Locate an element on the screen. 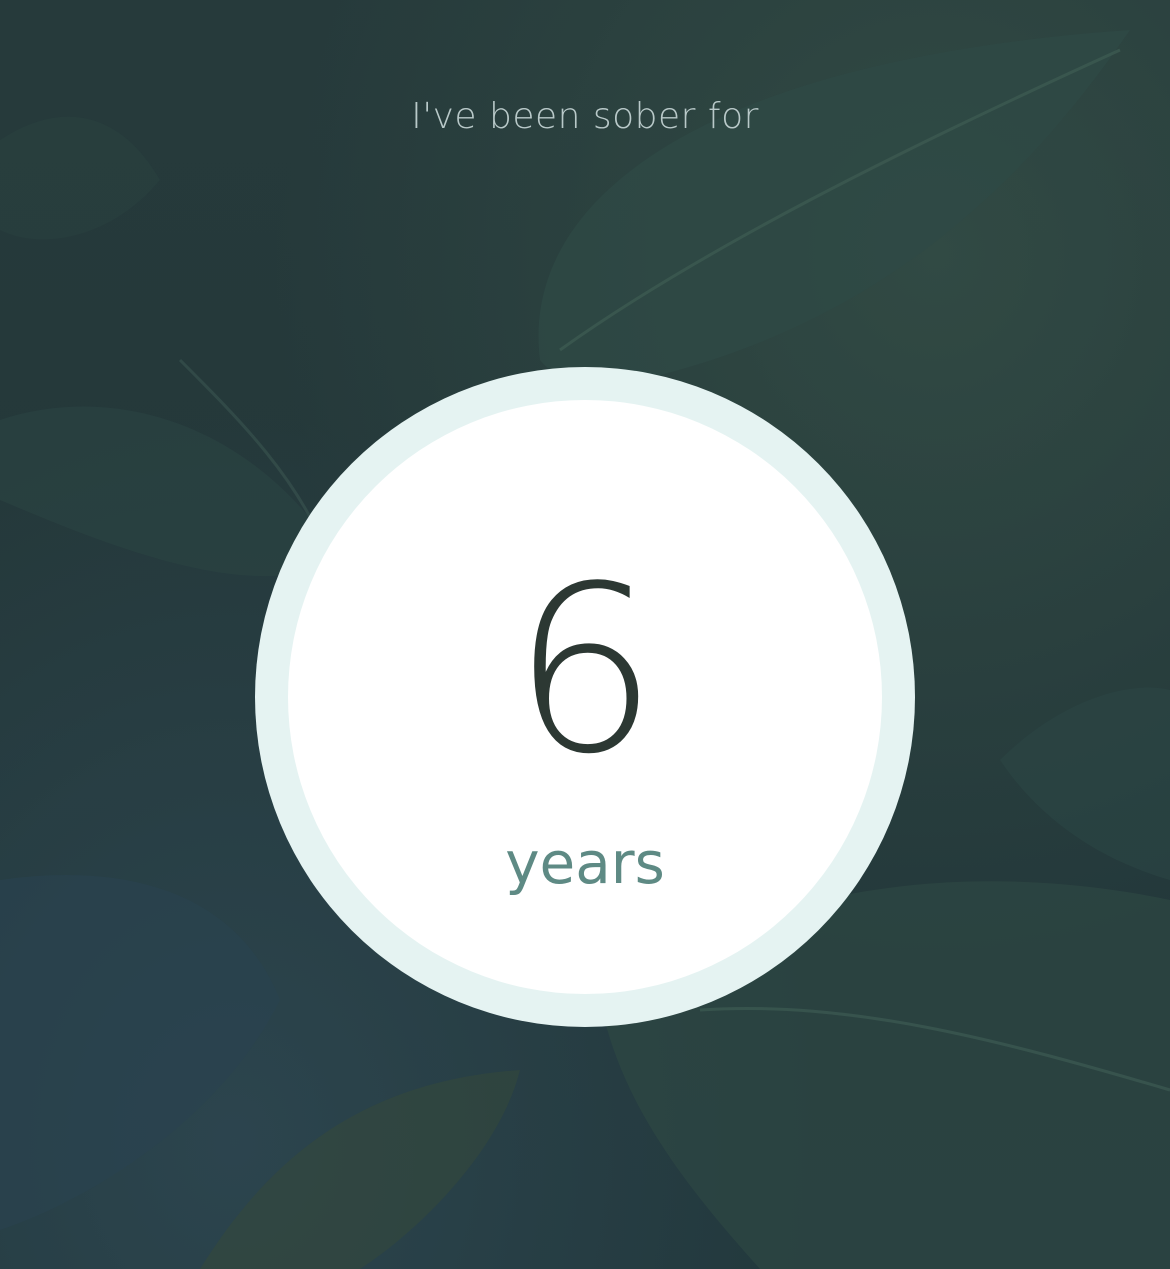  sobriety-count-unit: years is located at coordinates (585, 863).